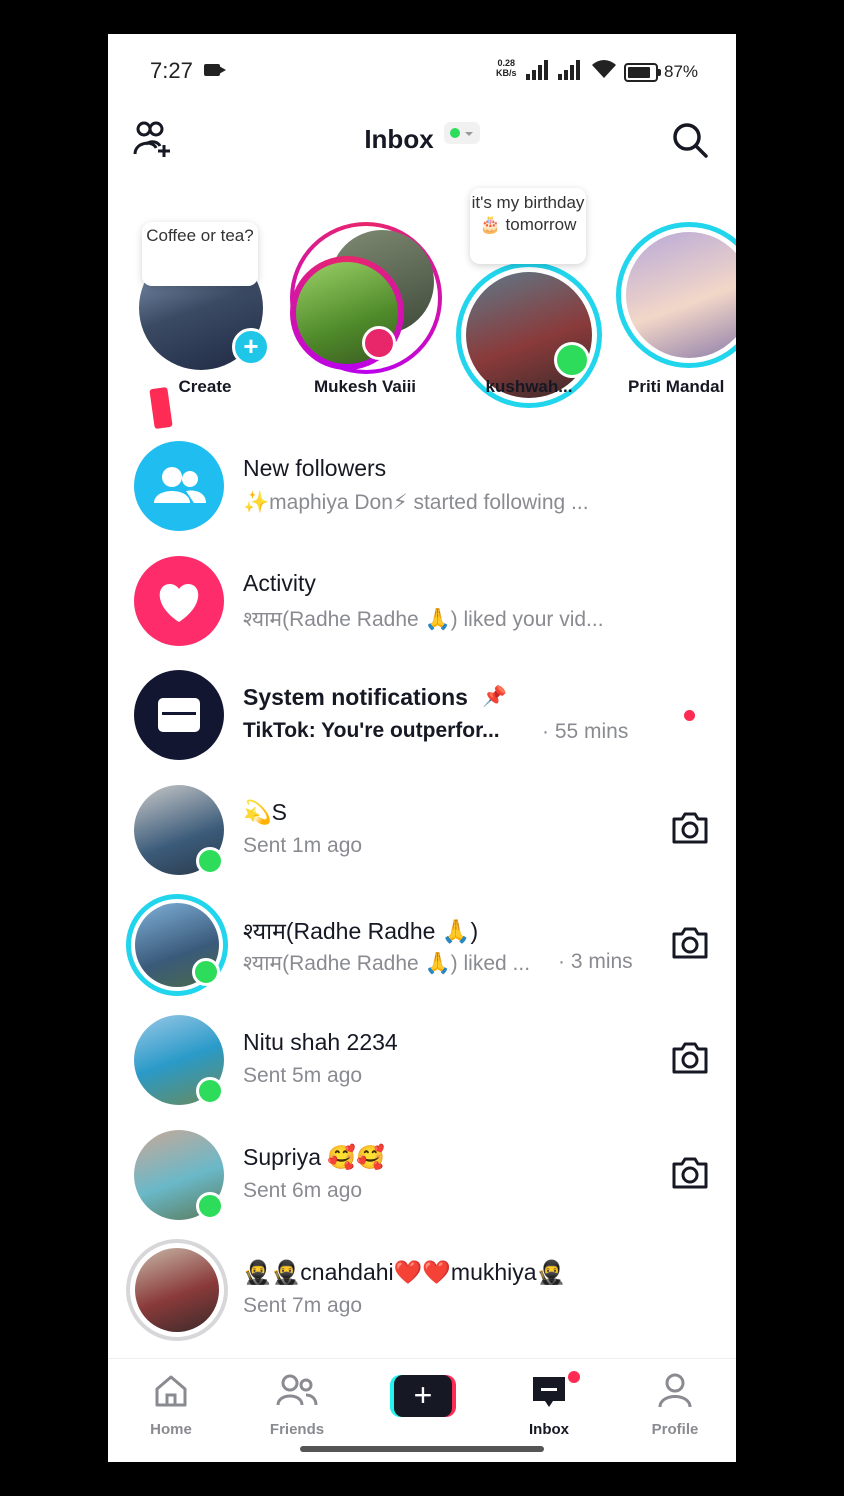 The width and height of the screenshot is (844, 1496). Describe the element at coordinates (355, 697) in the screenshot. I see `row-title: System notifications` at that location.